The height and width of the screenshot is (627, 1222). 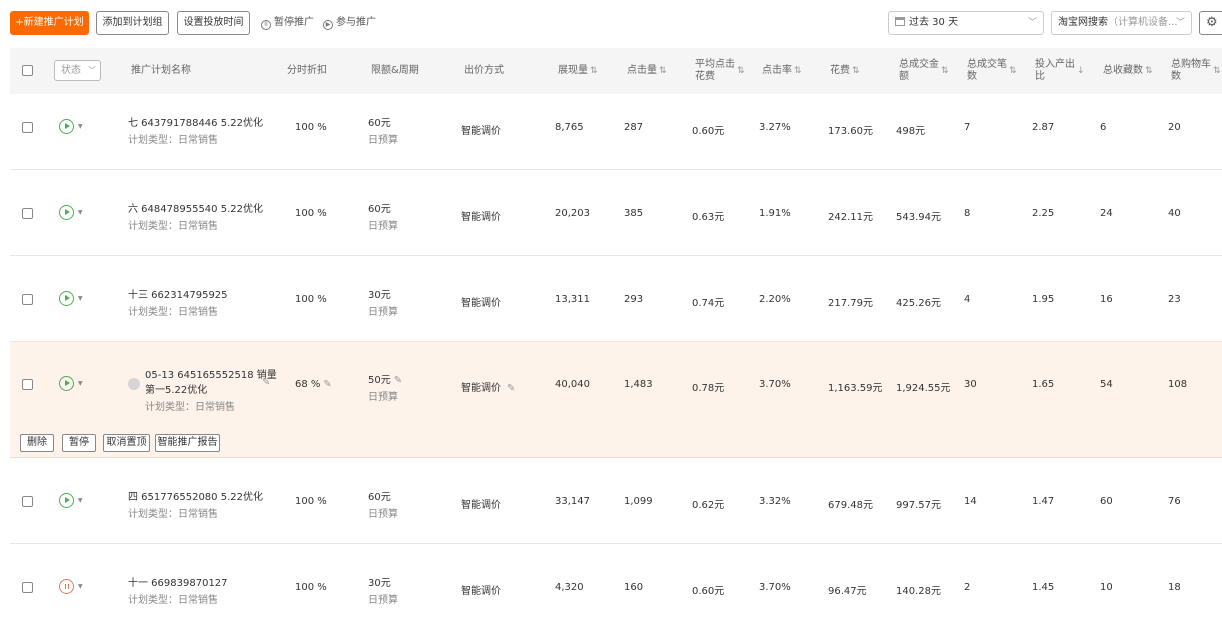 I want to click on delete-button: 删除, so click(x=37, y=443).